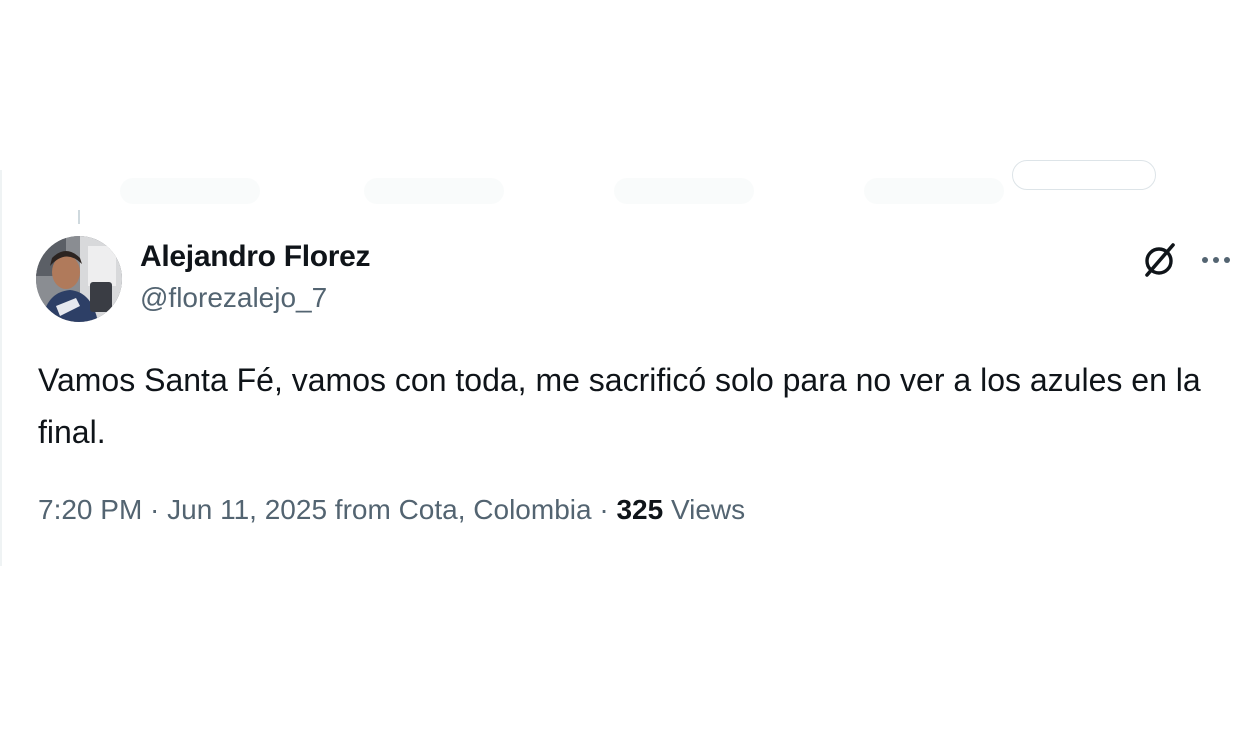 Image resolution: width=1260 pixels, height=740 pixels. I want to click on tweet-time: 7:20 PM, so click(90, 509).